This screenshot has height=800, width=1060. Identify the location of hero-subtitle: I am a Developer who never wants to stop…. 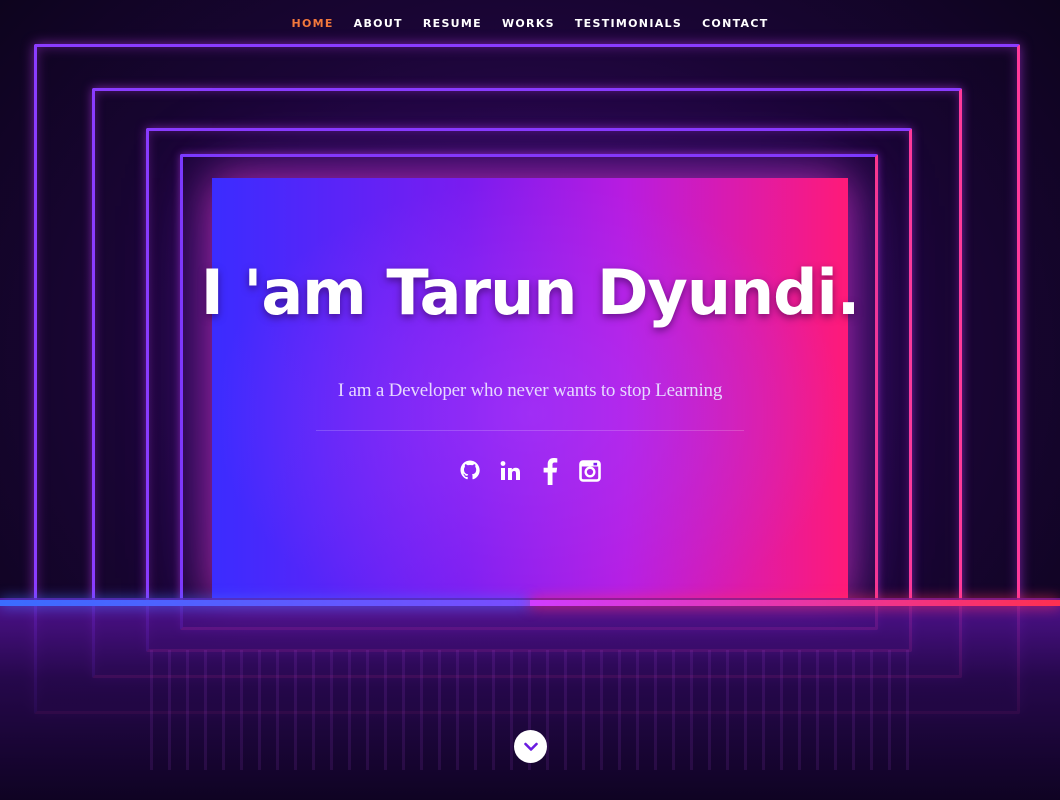
(530, 390).